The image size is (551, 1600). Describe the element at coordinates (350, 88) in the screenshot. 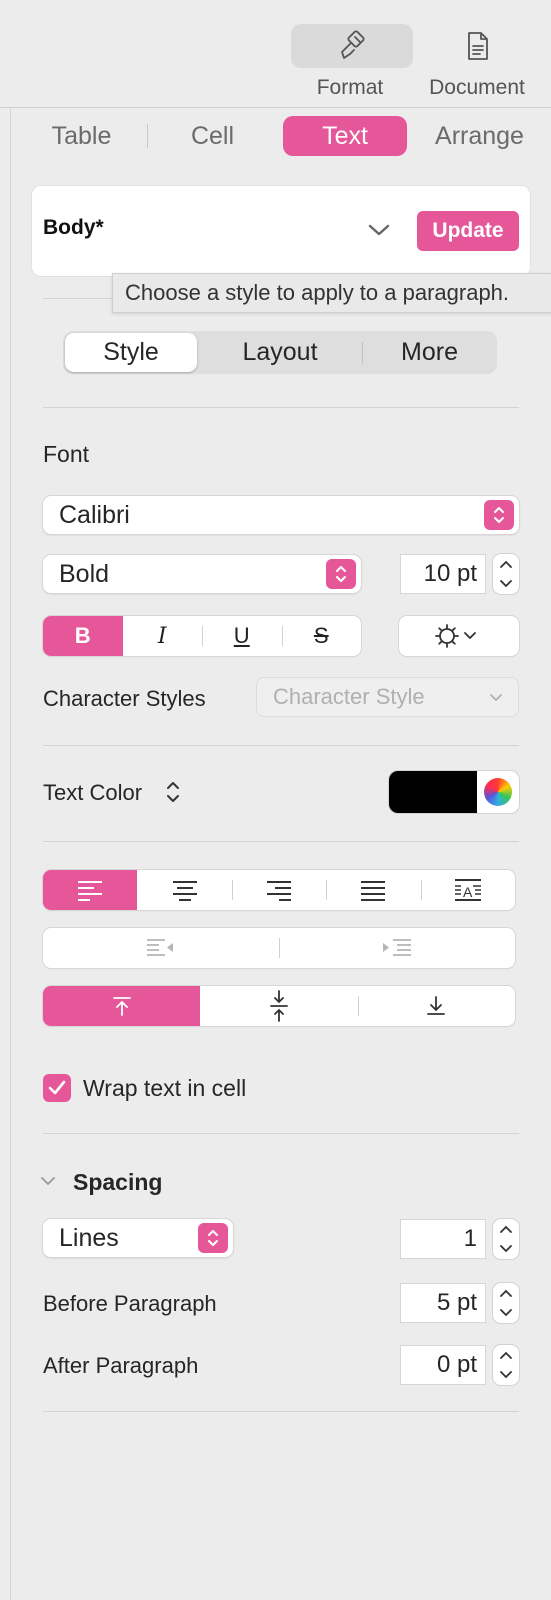

I see `format-label: Format` at that location.